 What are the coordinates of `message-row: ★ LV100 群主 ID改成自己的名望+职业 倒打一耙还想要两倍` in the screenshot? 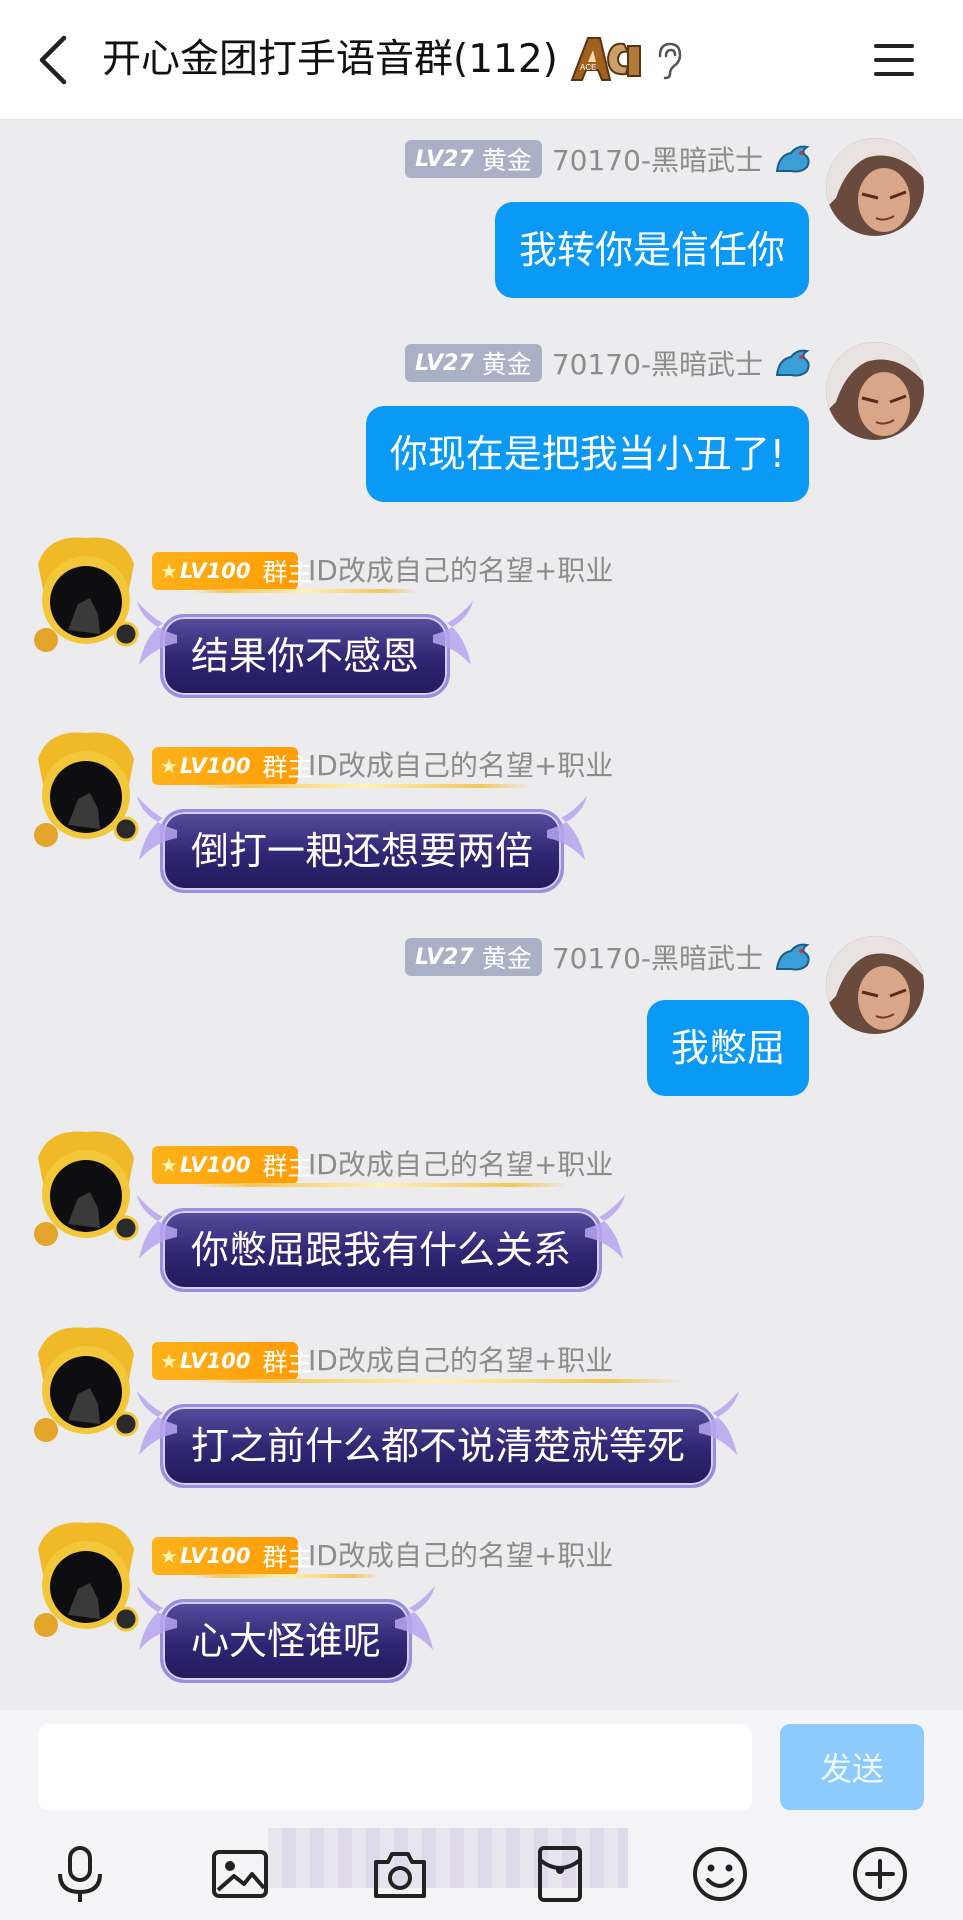 It's located at (481, 816).